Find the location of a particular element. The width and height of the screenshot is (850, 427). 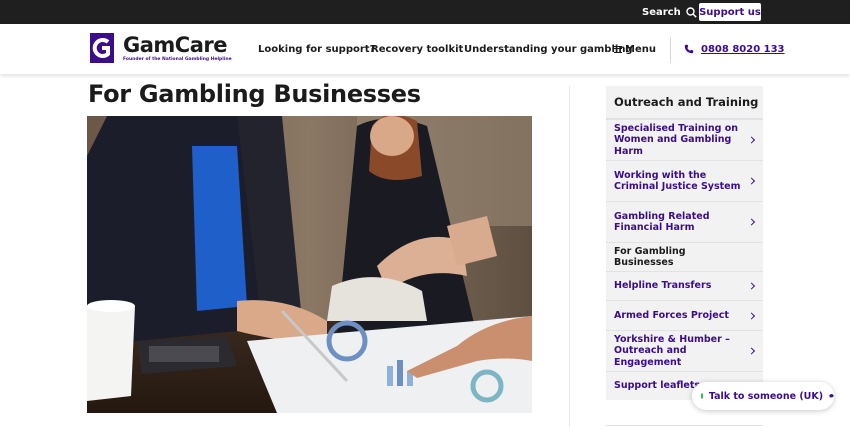

talk-to-someone-button: Talk to someone (UK) is located at coordinates (763, 396).